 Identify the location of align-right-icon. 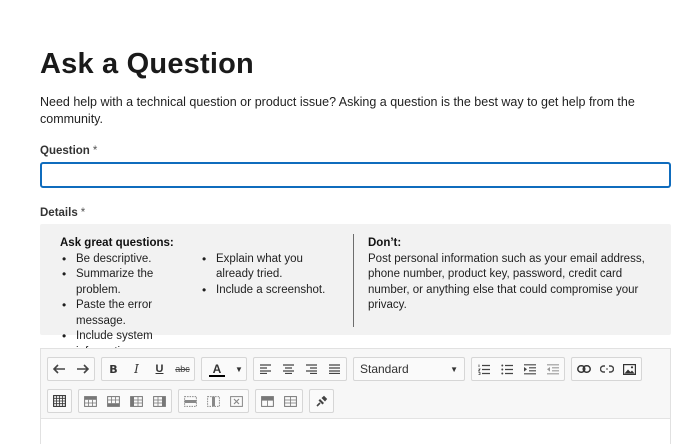
(311, 369).